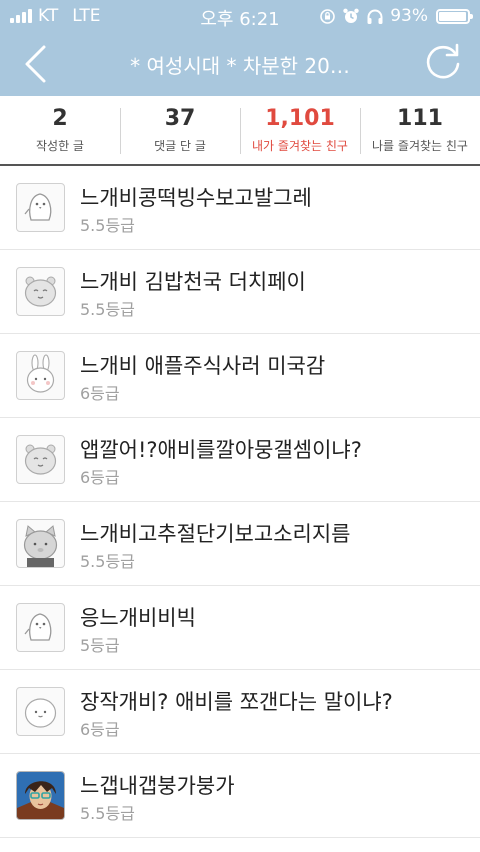 Image resolution: width=480 pixels, height=852 pixels. I want to click on chevron-left-icon, so click(35, 64).